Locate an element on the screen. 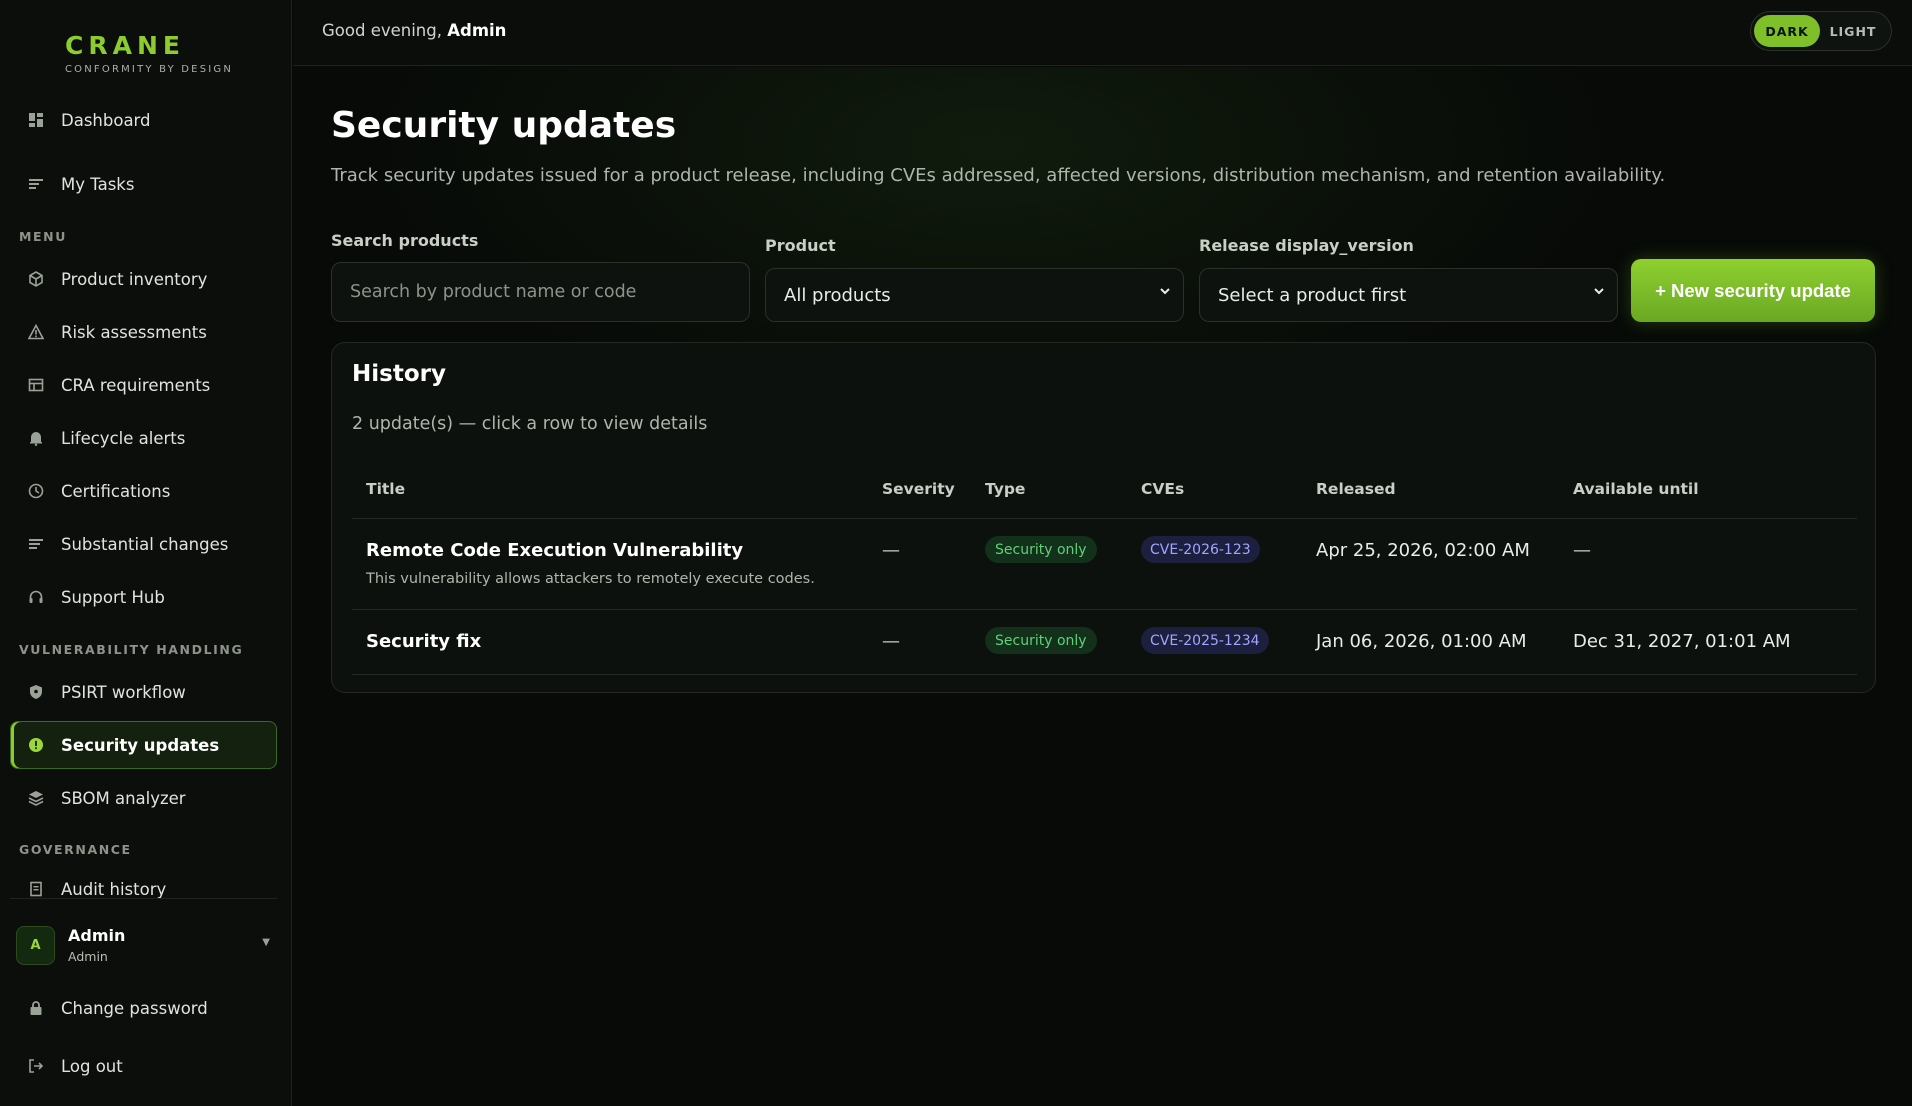 Image resolution: width=1912 pixels, height=1106 pixels. section-label-vulnerability: VULNERABILITY HANDLING is located at coordinates (131, 649).